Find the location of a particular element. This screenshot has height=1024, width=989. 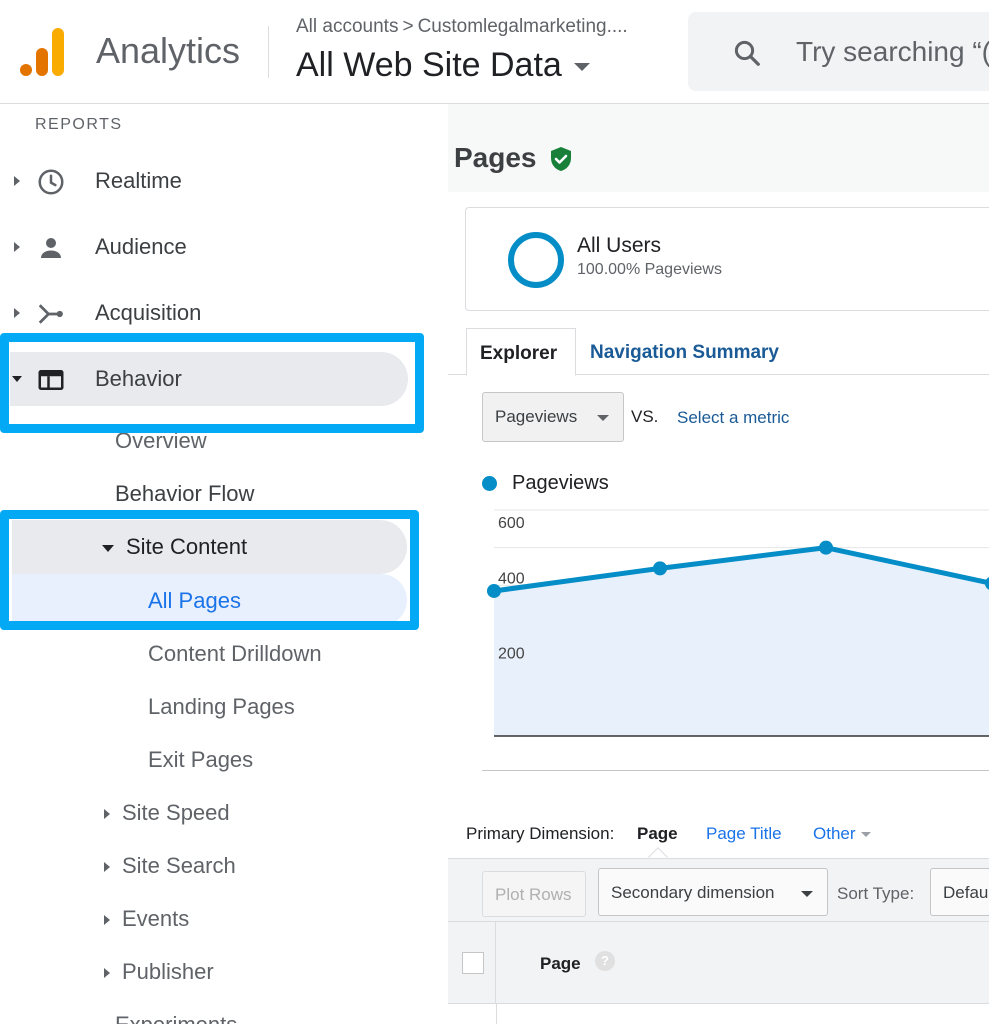

y-tick-label: 200 is located at coordinates (511, 654).